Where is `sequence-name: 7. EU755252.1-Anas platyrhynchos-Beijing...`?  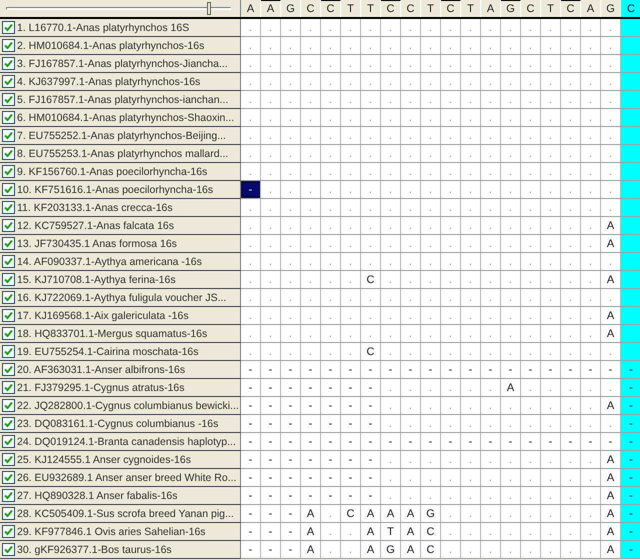 sequence-name: 7. EU755252.1-Anas platyrhynchos-Beijing... is located at coordinates (121, 136).